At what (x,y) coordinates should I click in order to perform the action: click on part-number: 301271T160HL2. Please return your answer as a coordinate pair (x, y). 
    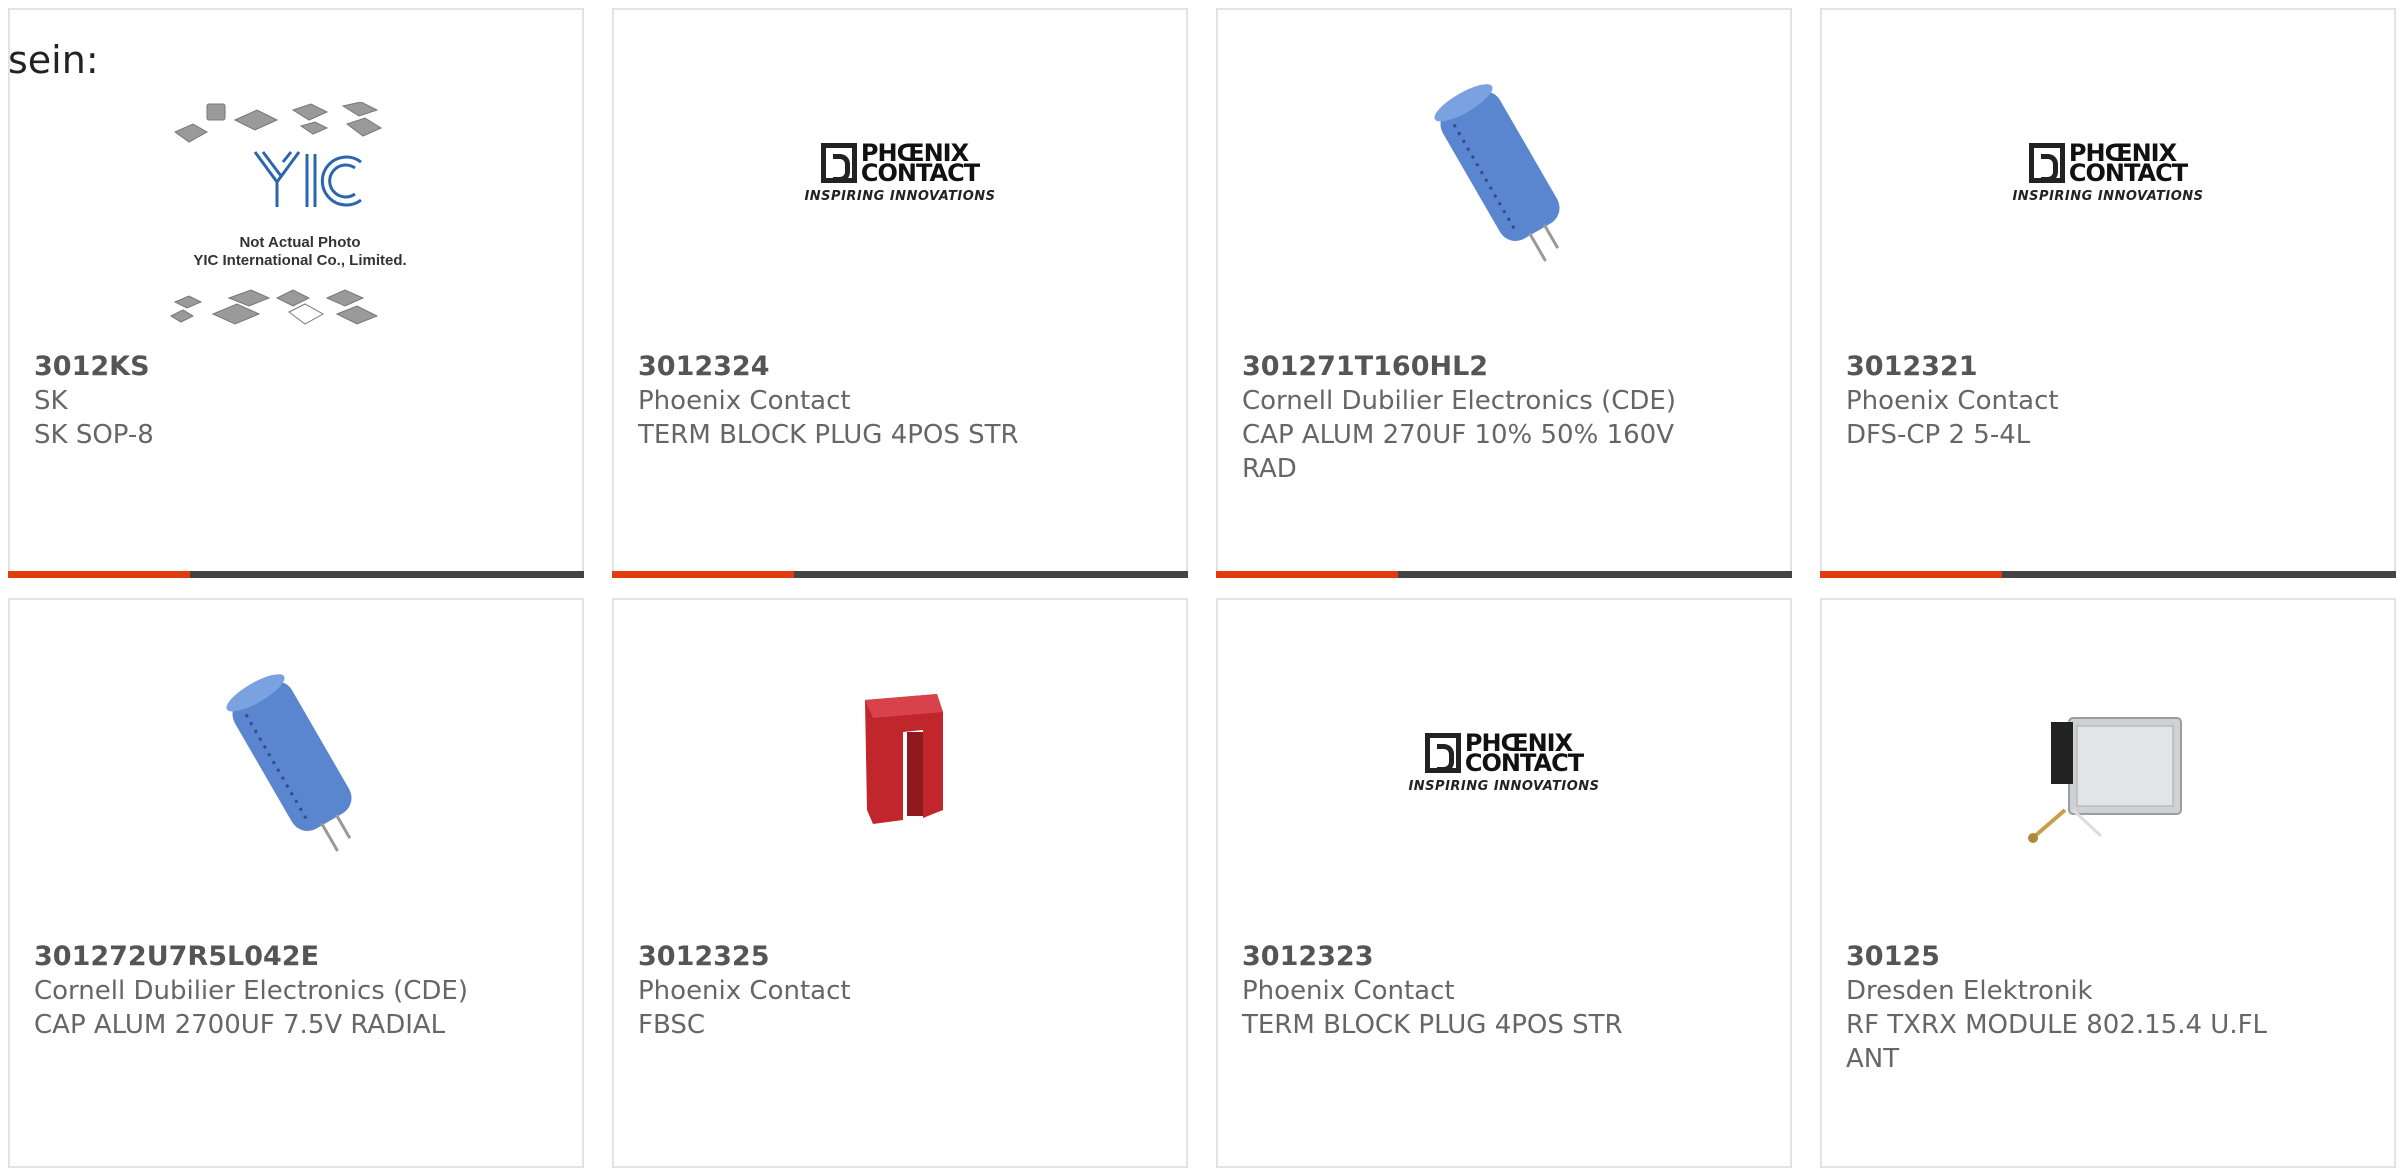
    Looking at the image, I should click on (1482, 367).